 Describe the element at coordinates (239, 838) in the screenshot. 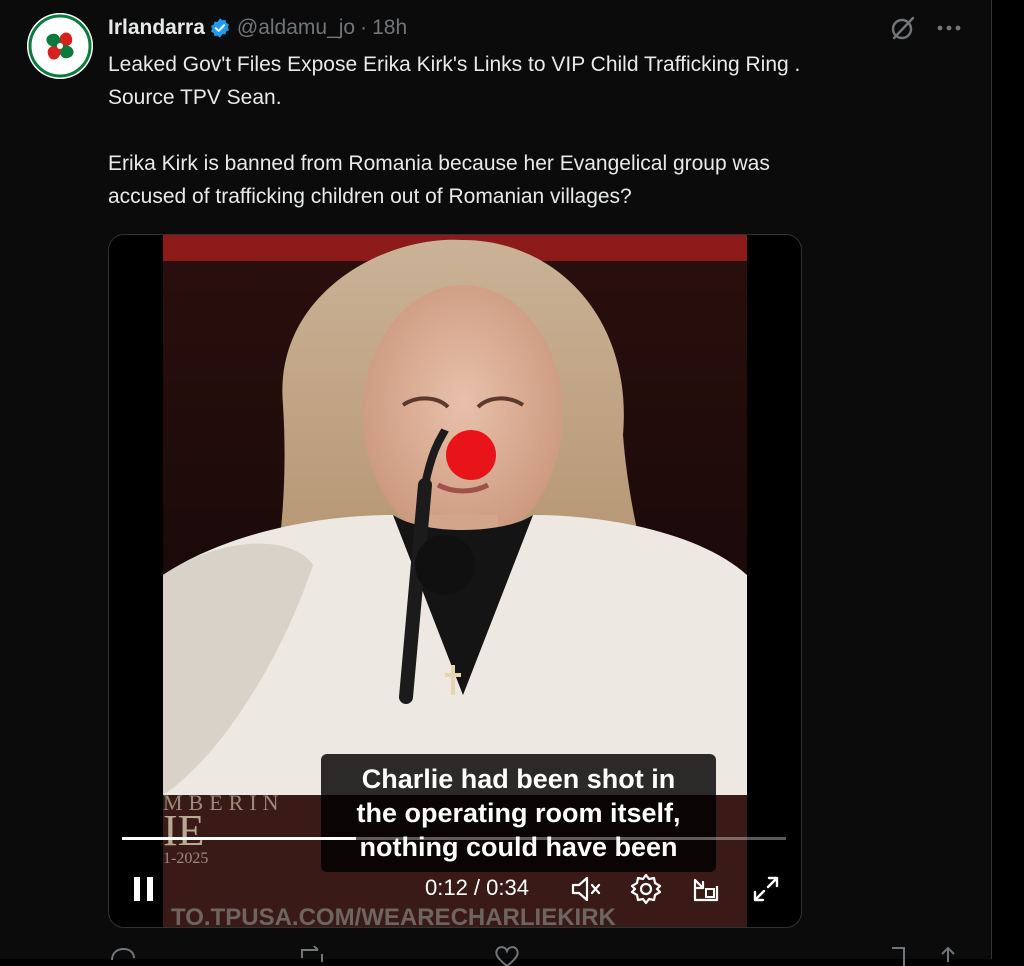

I see `video-progress-fill` at that location.